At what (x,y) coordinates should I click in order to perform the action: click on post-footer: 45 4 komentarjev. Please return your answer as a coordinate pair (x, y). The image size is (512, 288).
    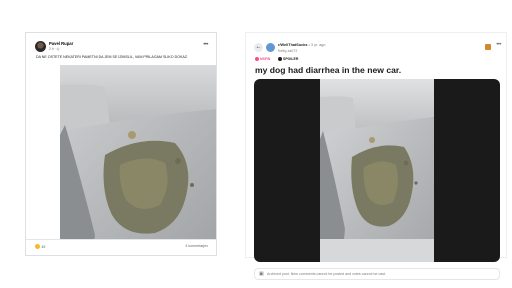
    Looking at the image, I should click on (121, 247).